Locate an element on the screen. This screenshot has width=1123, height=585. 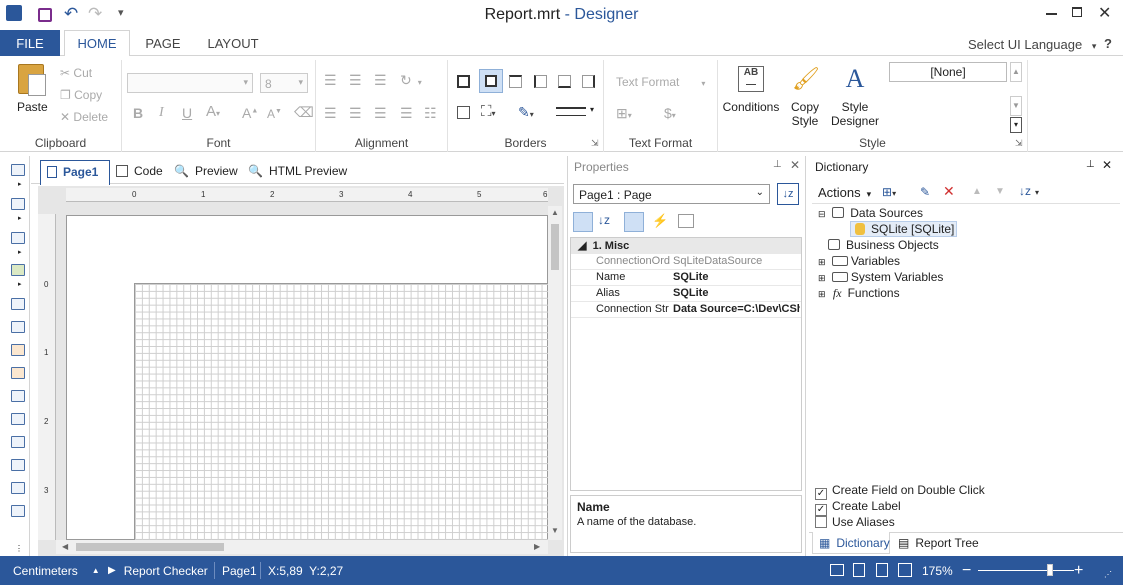
categorized-icon is located at coordinates (583, 222).